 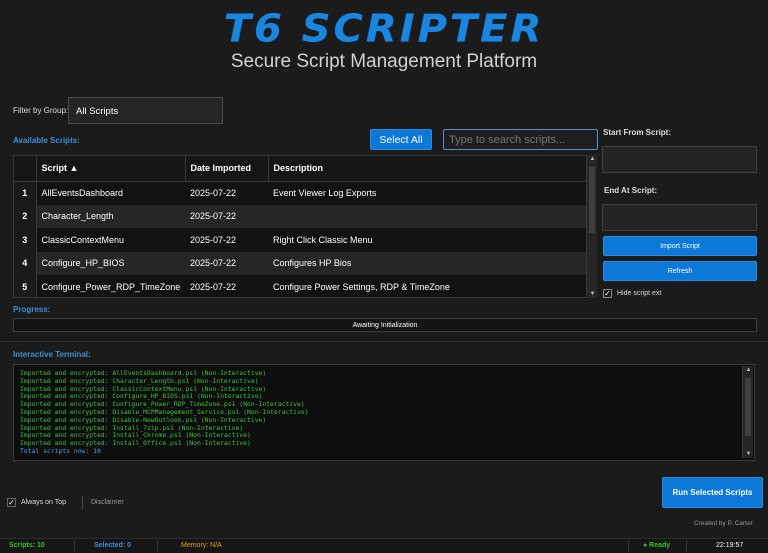 I want to click on start-from-label: Start From Script:, so click(x=637, y=132).